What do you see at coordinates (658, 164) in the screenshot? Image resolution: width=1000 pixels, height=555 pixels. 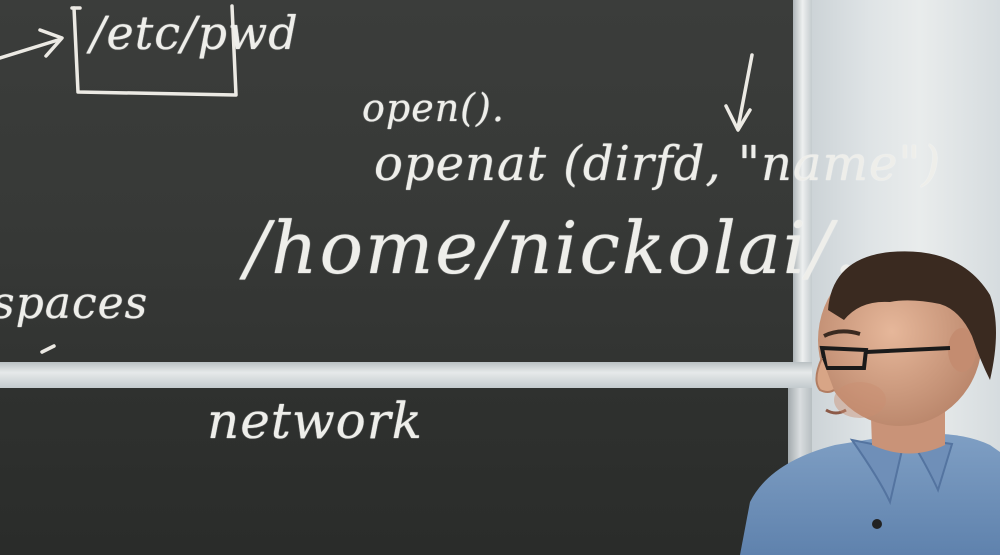 I see `chalk-text-openat: openat (dirfd, "name")` at bounding box center [658, 164].